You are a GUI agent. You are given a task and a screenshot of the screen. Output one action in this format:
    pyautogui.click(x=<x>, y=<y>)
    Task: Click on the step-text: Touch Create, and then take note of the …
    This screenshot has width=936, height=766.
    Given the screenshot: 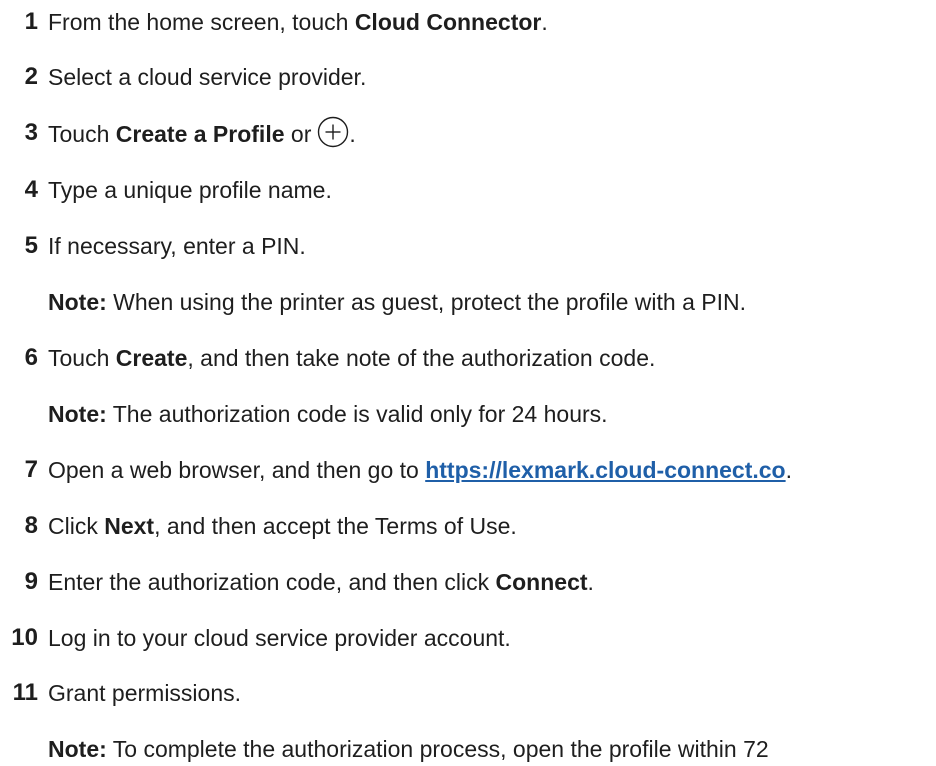 What is the action you would take?
    pyautogui.click(x=352, y=358)
    